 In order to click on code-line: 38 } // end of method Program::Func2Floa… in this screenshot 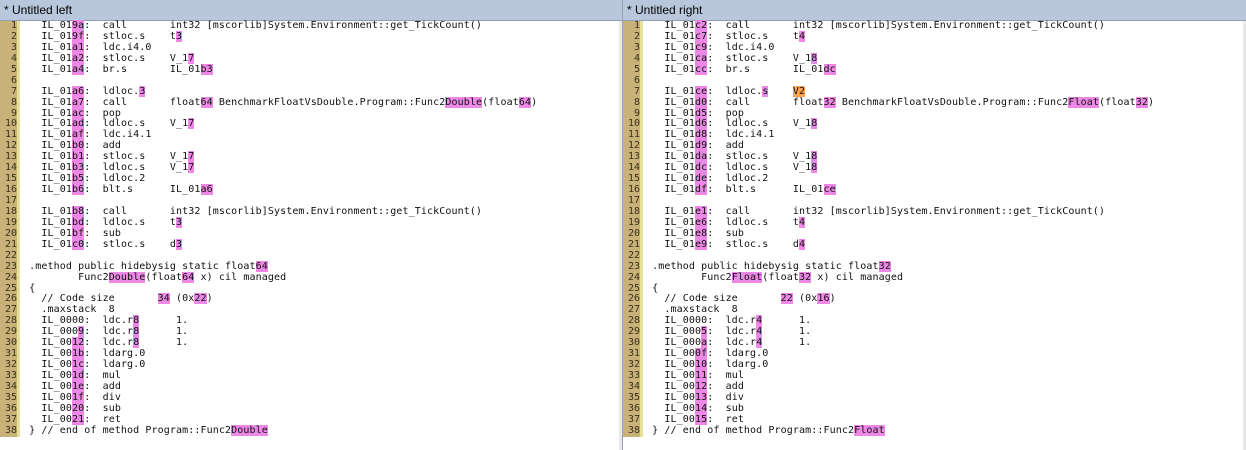, I will do `click(934, 430)`.